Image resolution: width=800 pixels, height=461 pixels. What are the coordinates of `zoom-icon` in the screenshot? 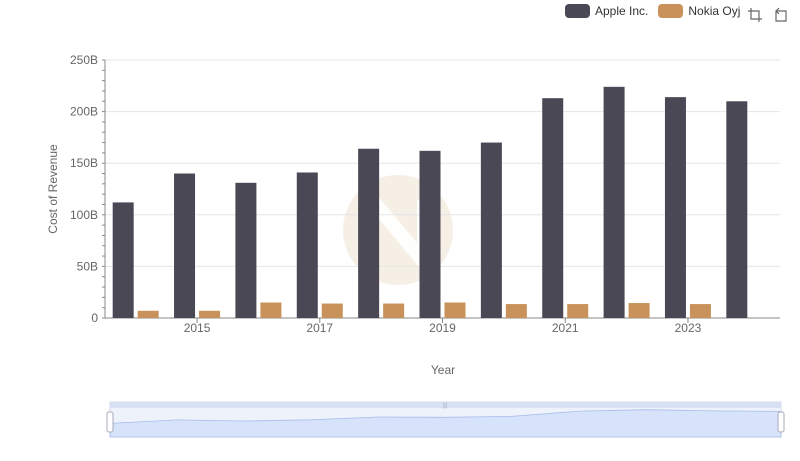 It's located at (755, 15).